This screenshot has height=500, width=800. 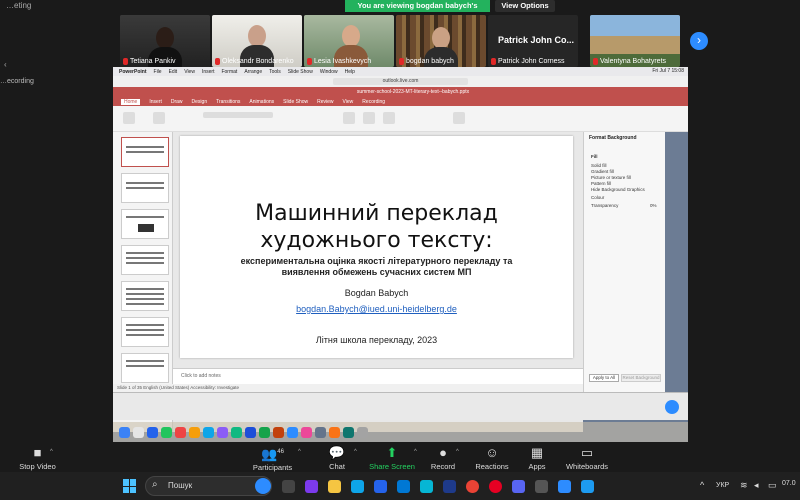 I want to click on battery-icon: ▭, so click(x=772, y=485).